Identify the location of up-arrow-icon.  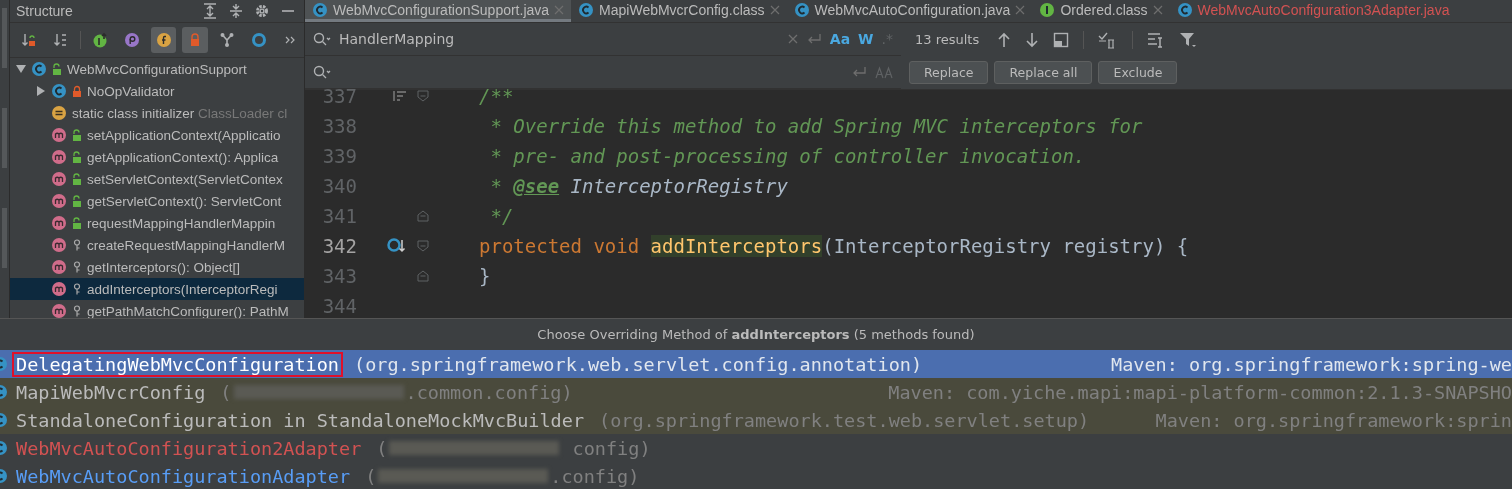
(1004, 39).